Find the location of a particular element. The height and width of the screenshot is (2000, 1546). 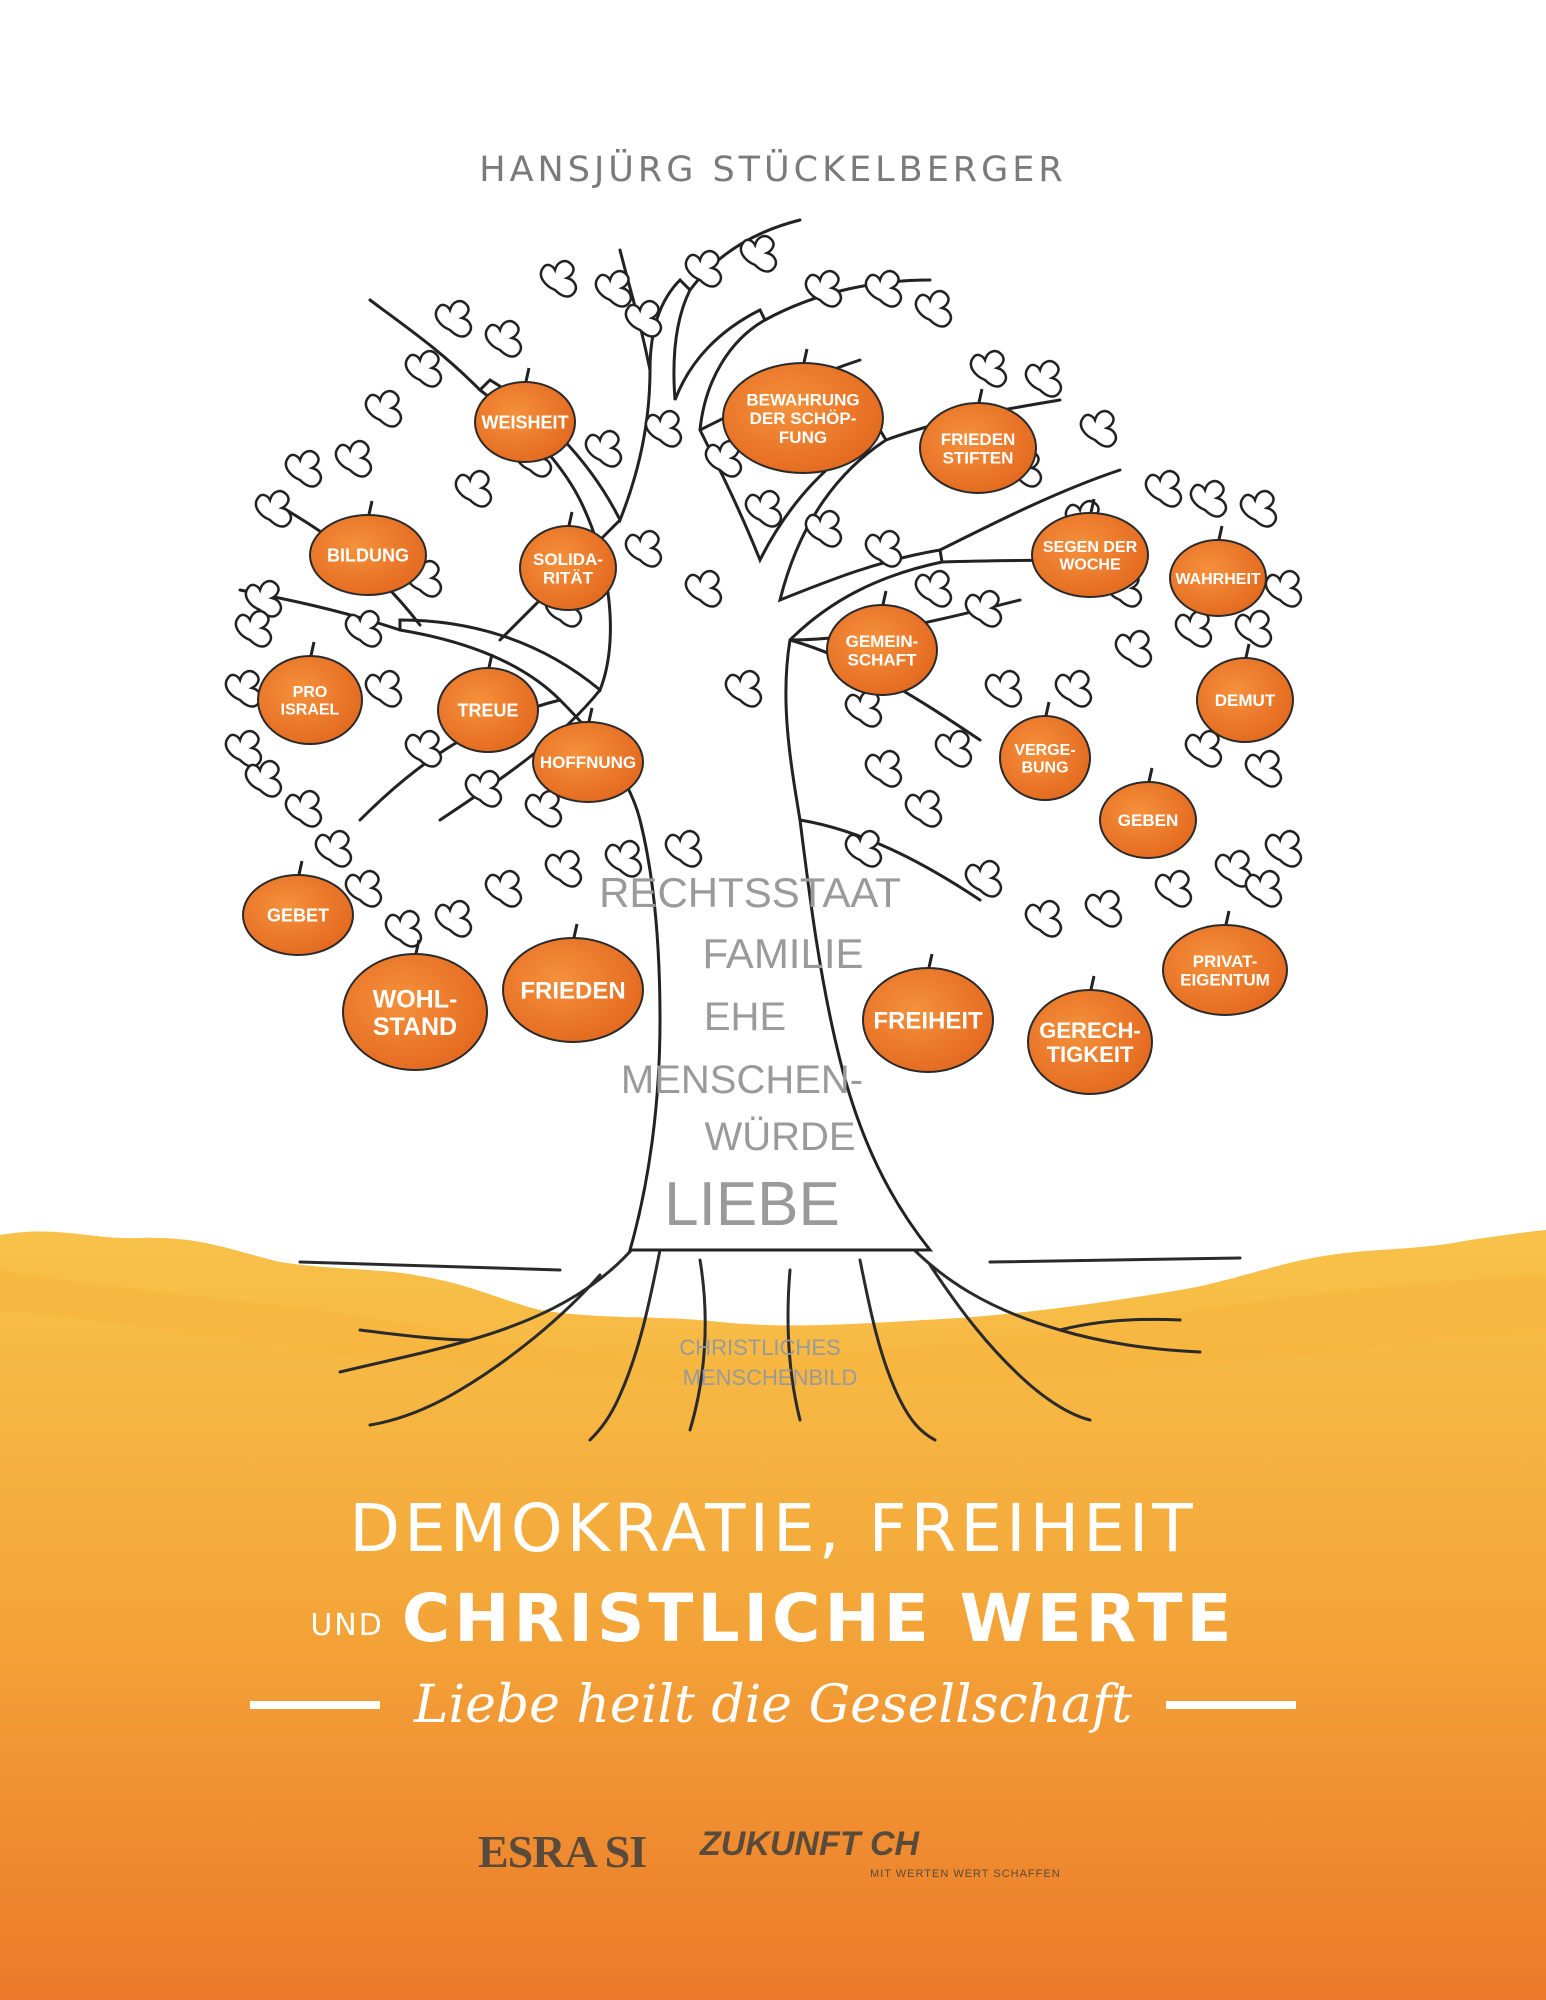

publisher-logo-esra: ESRA SI is located at coordinates (562, 1851).